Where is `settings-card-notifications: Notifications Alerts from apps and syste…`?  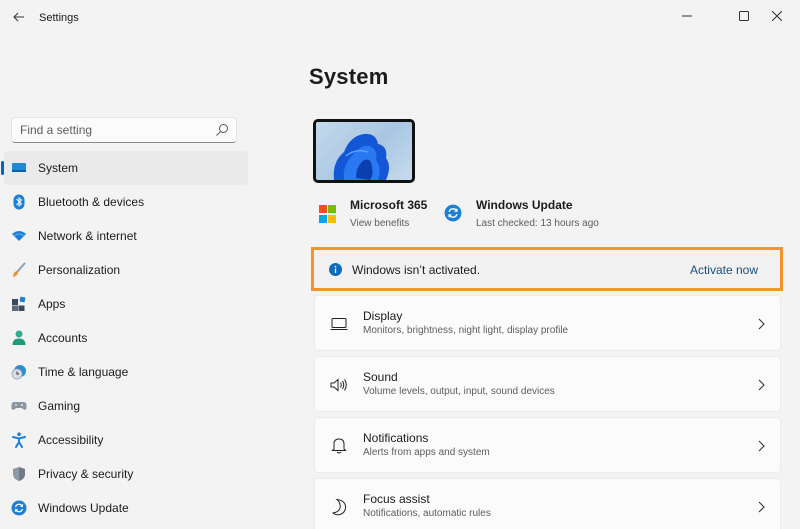 settings-card-notifications: Notifications Alerts from apps and syste… is located at coordinates (547, 445).